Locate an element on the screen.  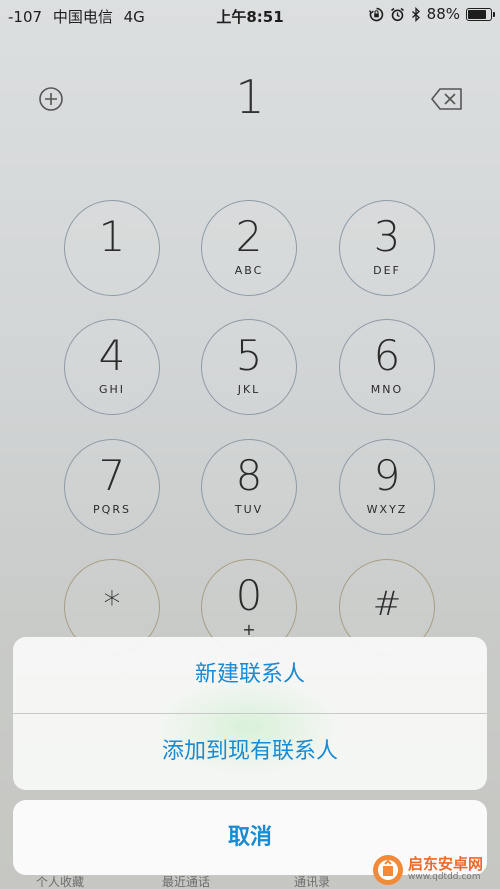
keypad-key-5: 5 JKL is located at coordinates (249, 367).